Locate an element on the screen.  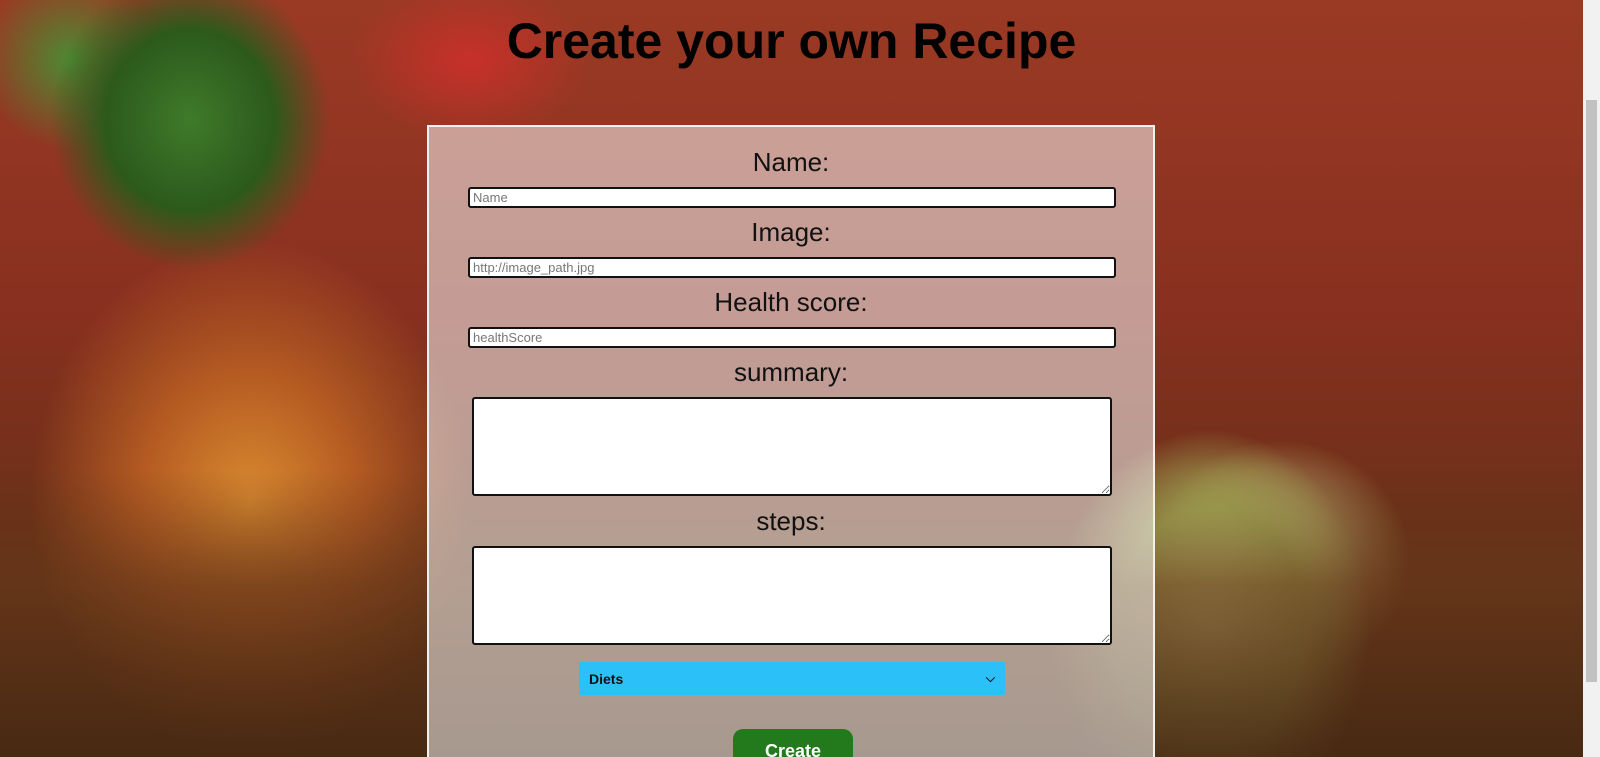
diets-select: Diets ⌵ is located at coordinates (792, 678).